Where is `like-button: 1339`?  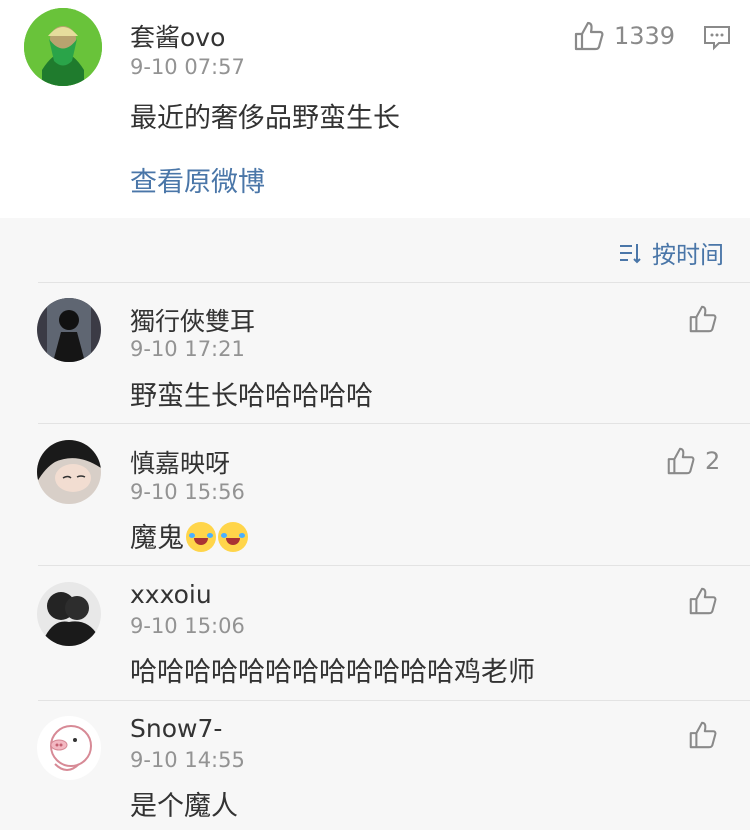
like-button: 1339 is located at coordinates (623, 36).